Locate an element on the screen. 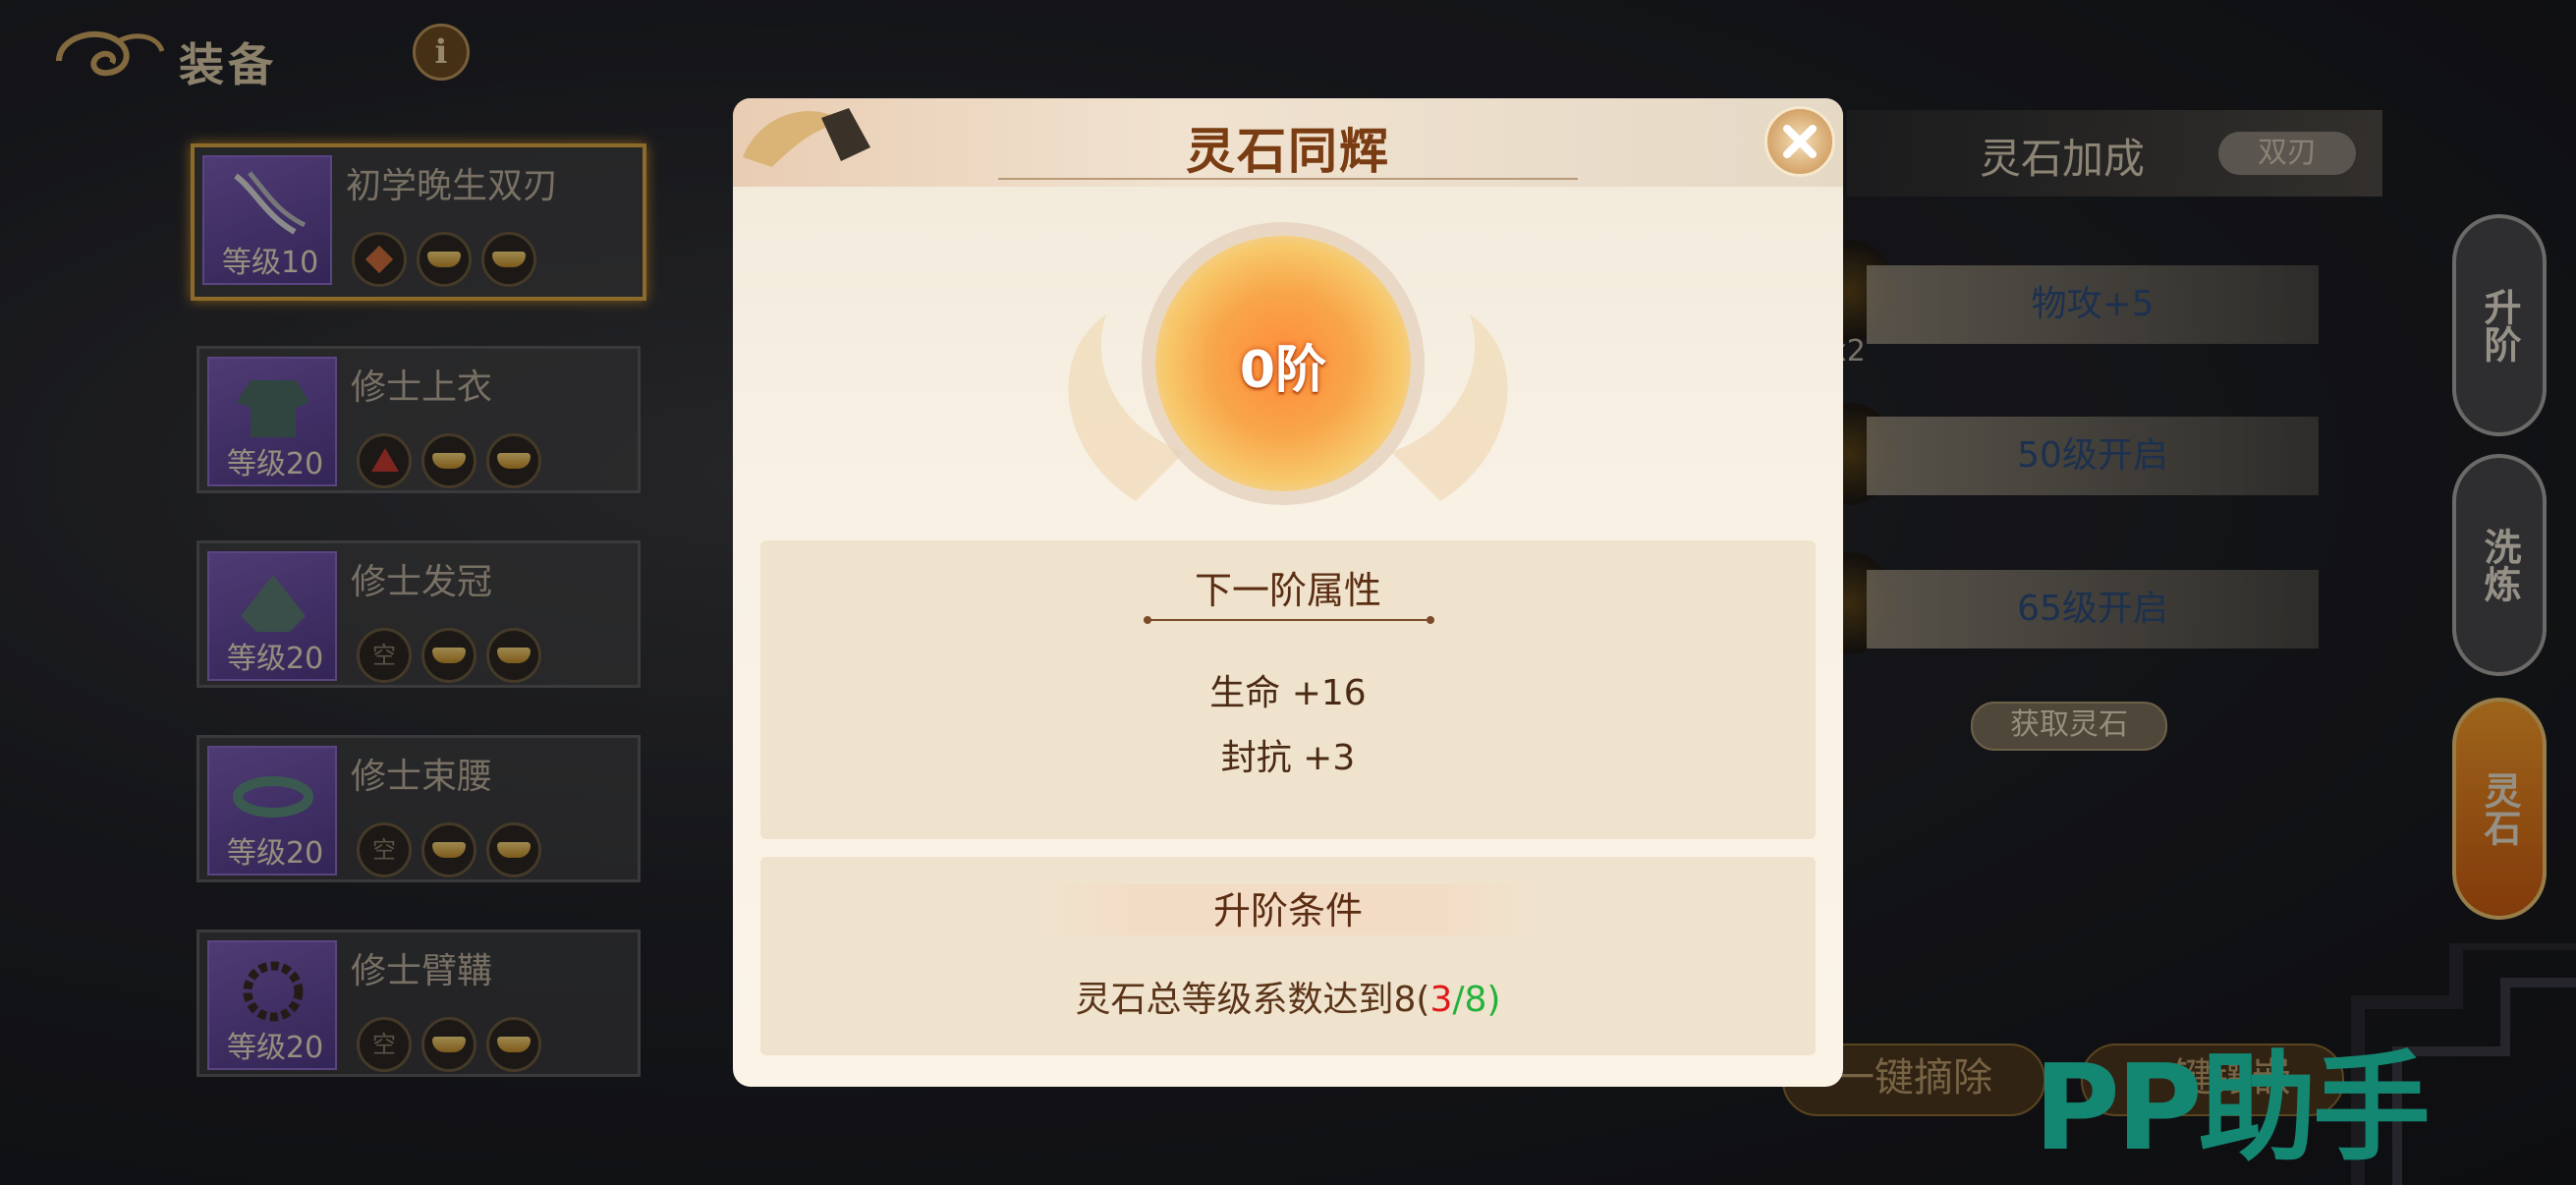 The image size is (2576, 1185). upgrade-condition-panel: 升阶条件 灵石总等级系数达到8(3/8) is located at coordinates (1288, 956).